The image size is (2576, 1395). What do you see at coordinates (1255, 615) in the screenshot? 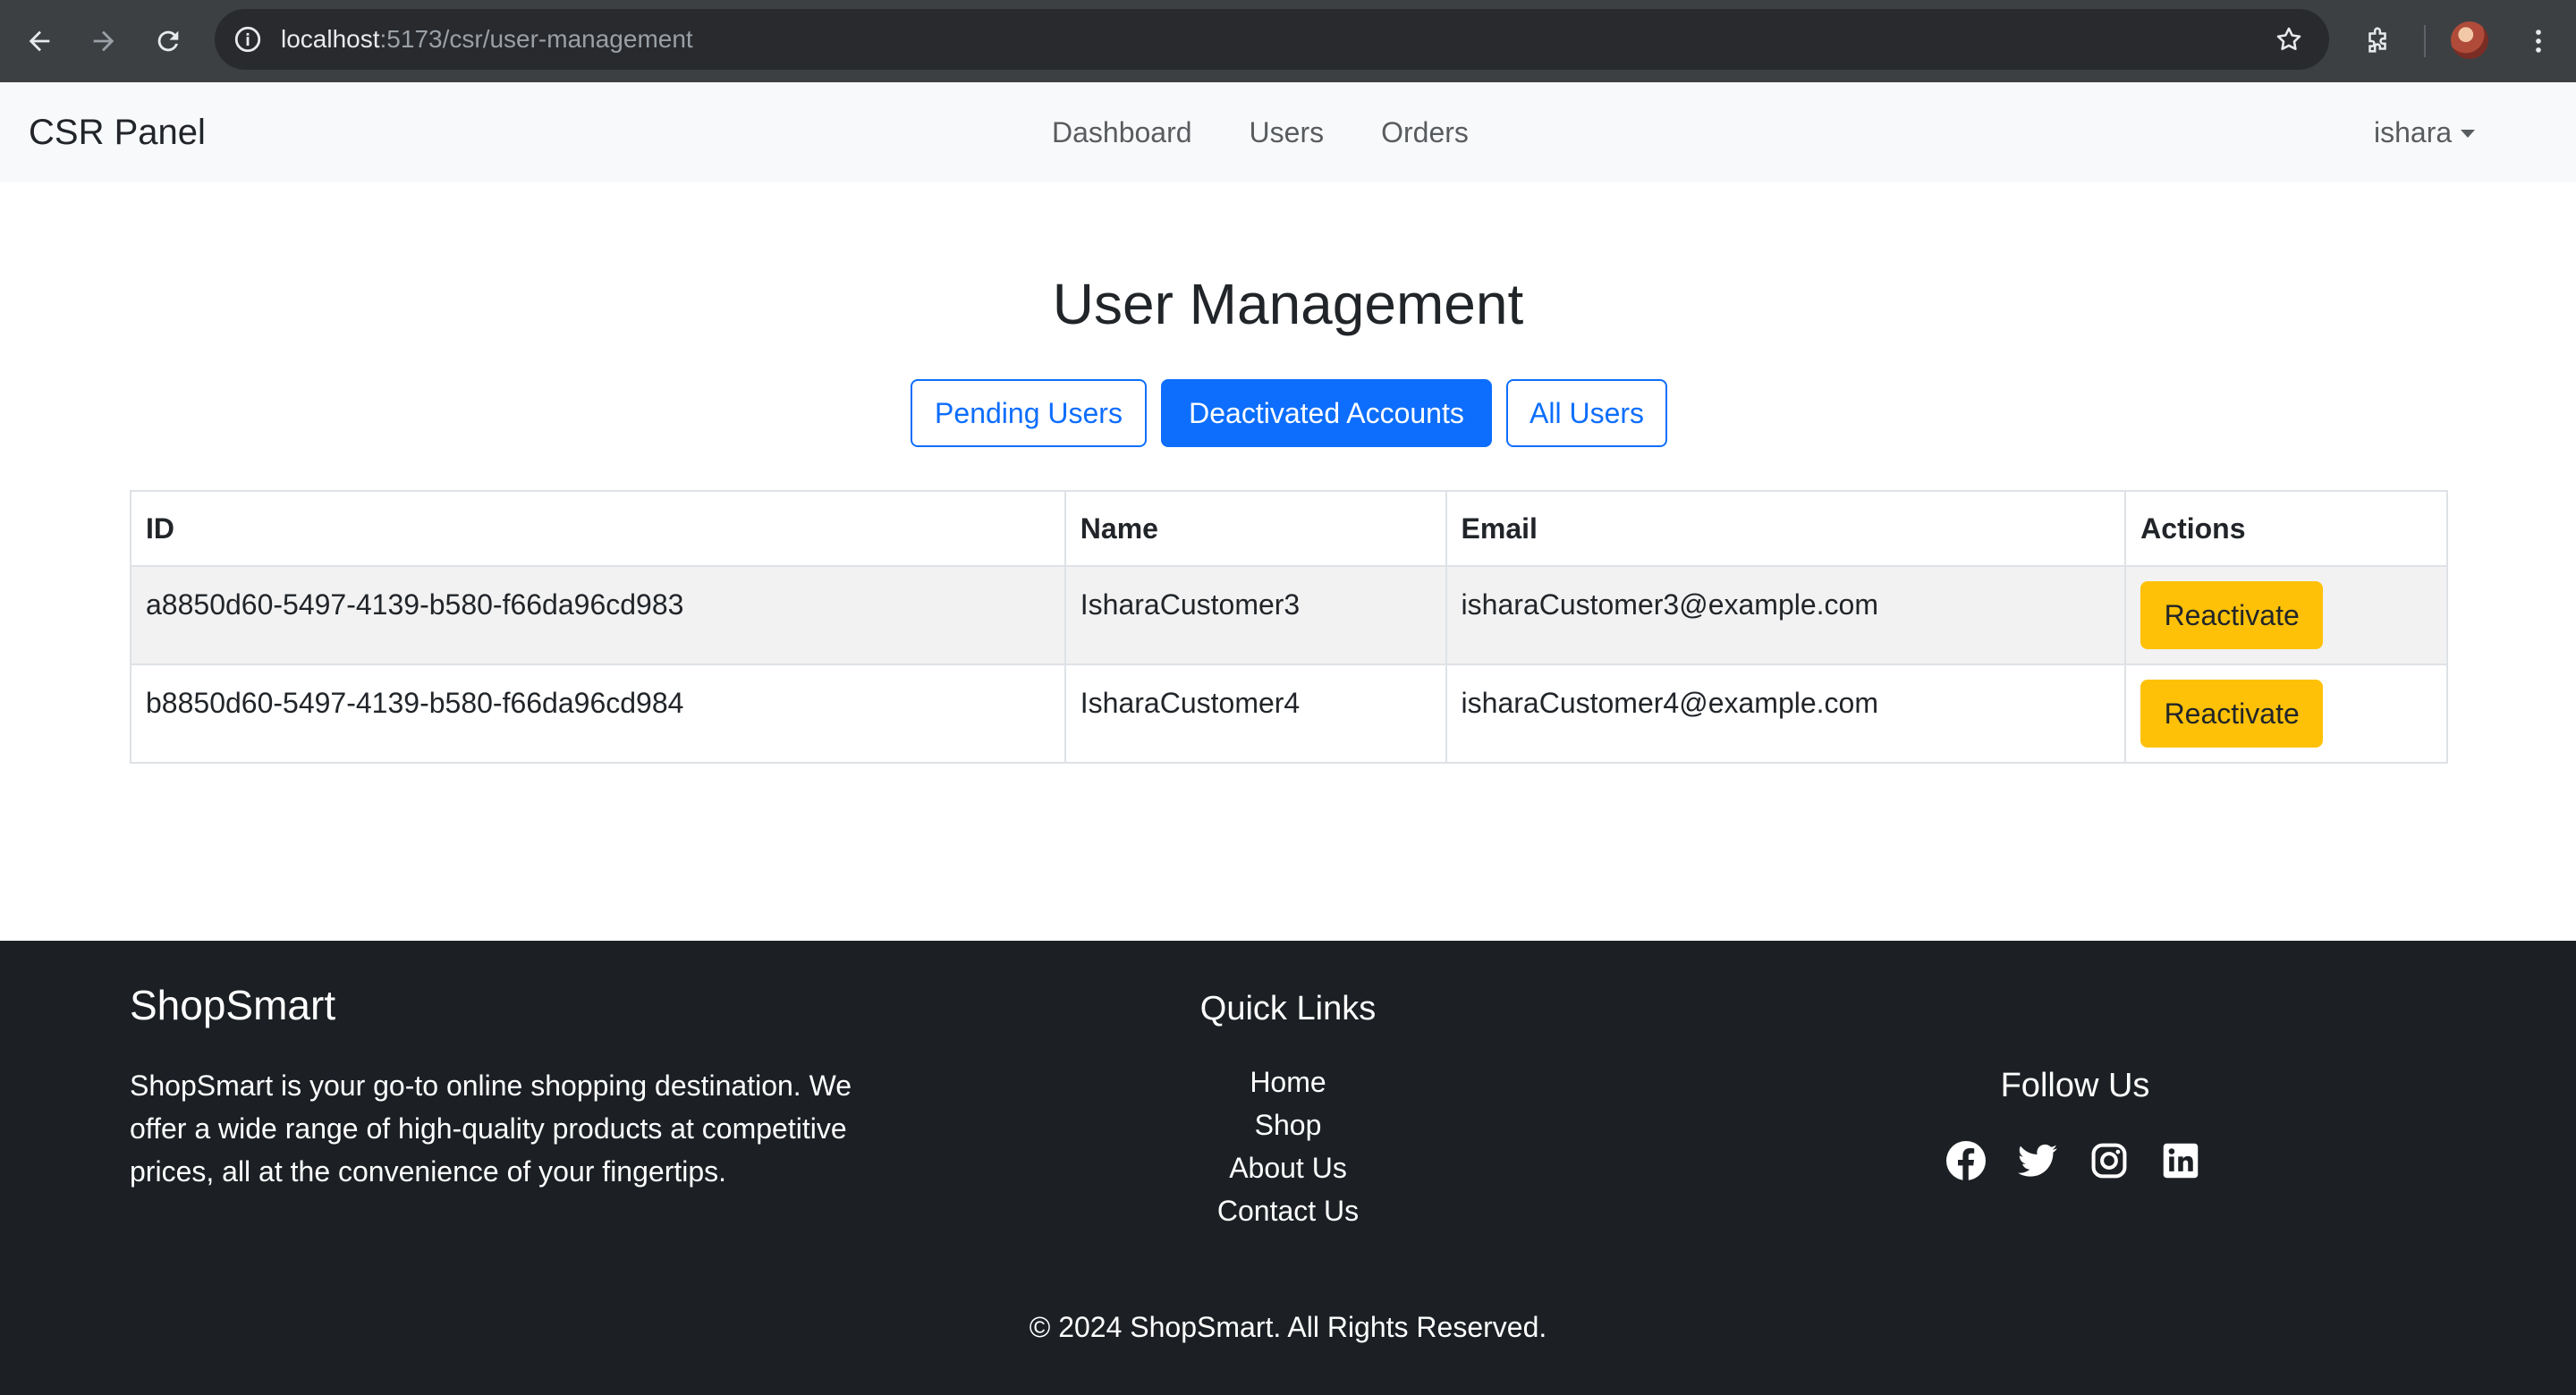
I see `cell-name: IsharaCustomer3` at bounding box center [1255, 615].